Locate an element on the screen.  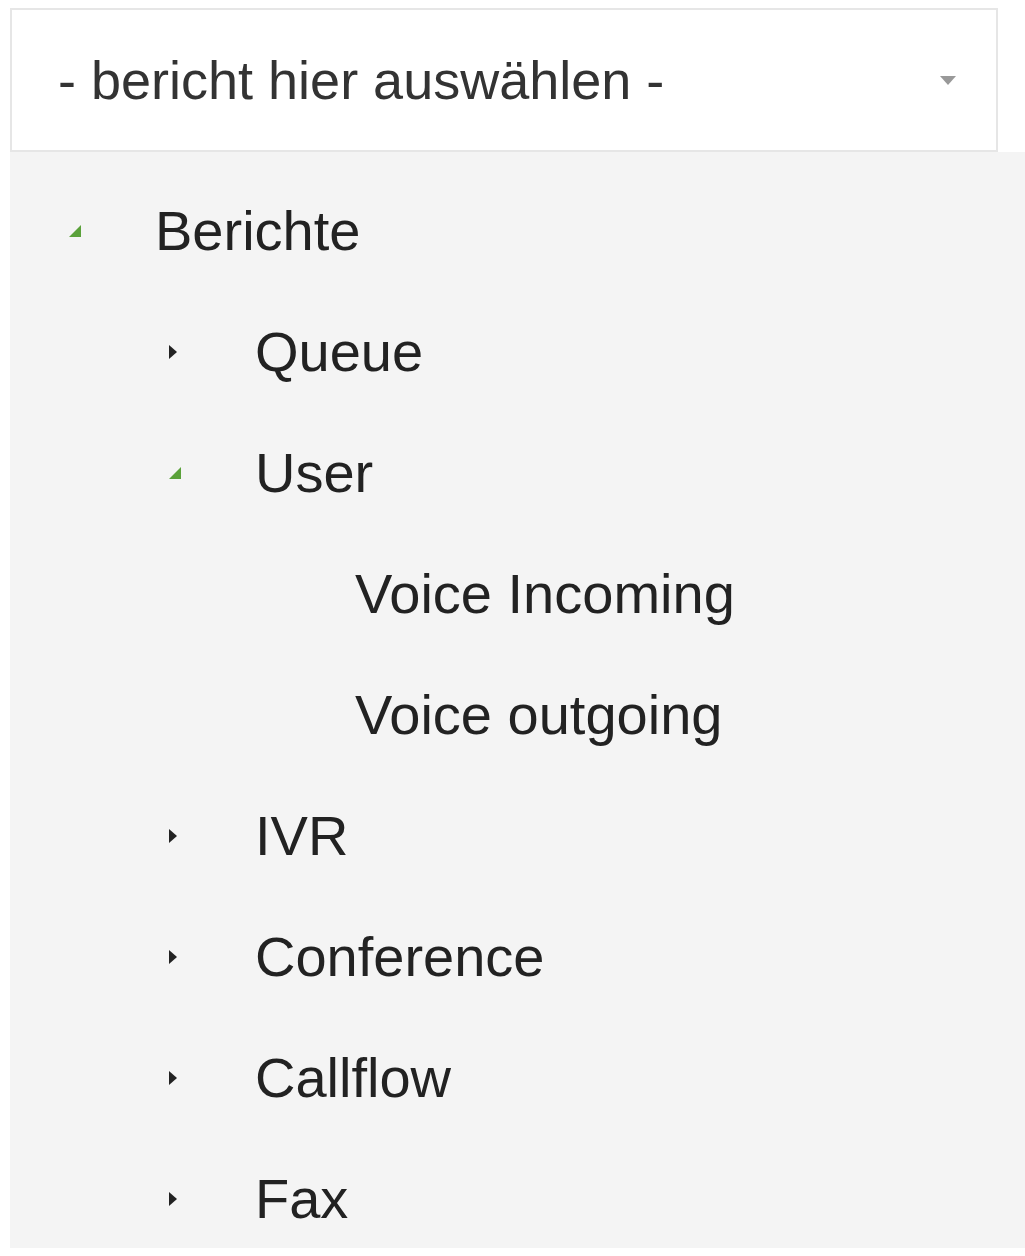
tree-item: Fax is located at coordinates (517, 1197).